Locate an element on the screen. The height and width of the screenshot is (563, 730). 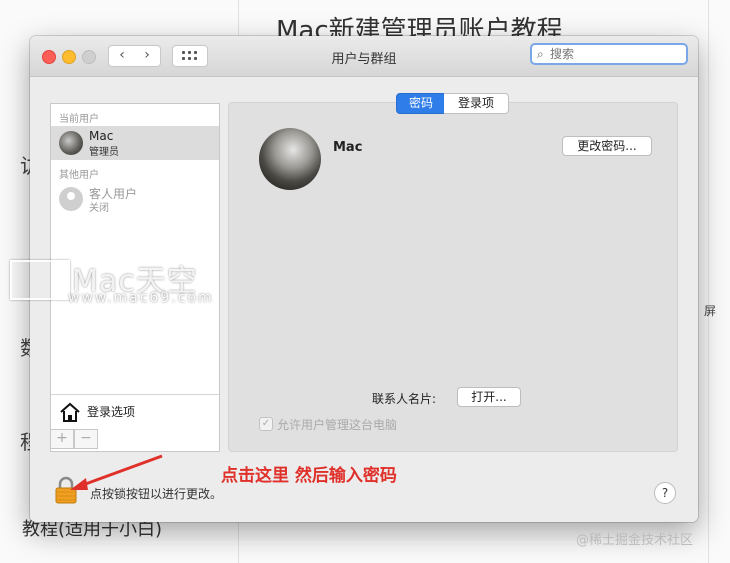
red-arrow-icon is located at coordinates (116, 472).